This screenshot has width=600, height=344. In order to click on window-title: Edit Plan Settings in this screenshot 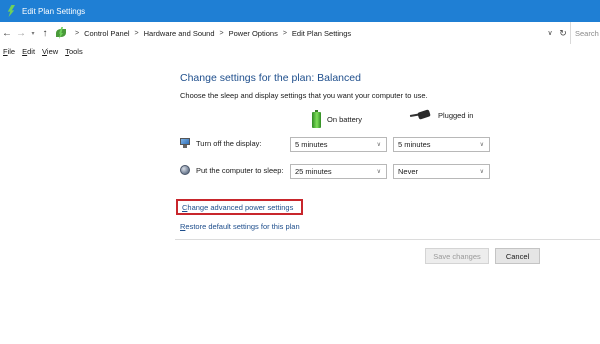, I will do `click(54, 11)`.